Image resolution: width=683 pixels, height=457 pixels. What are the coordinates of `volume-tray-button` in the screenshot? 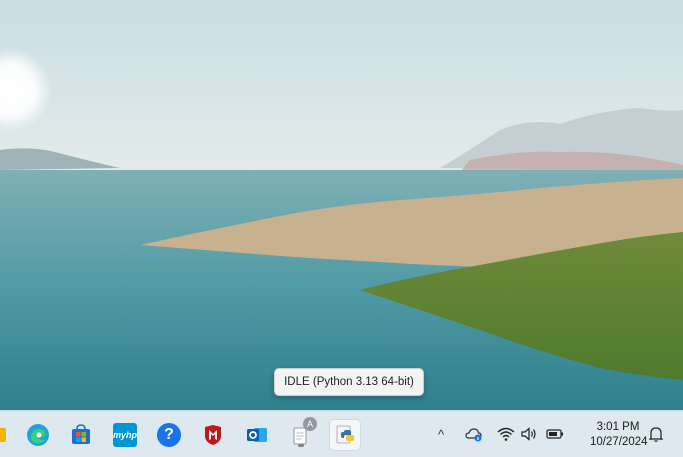 It's located at (529, 434).